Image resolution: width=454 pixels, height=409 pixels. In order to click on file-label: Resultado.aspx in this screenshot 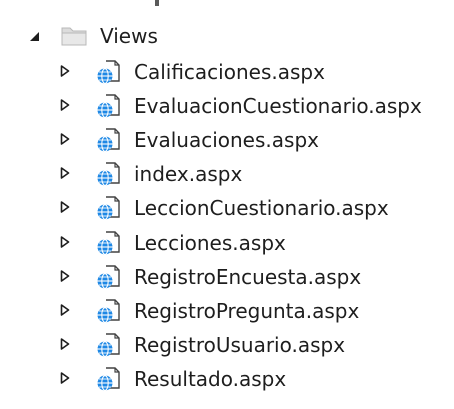, I will do `click(210, 379)`.